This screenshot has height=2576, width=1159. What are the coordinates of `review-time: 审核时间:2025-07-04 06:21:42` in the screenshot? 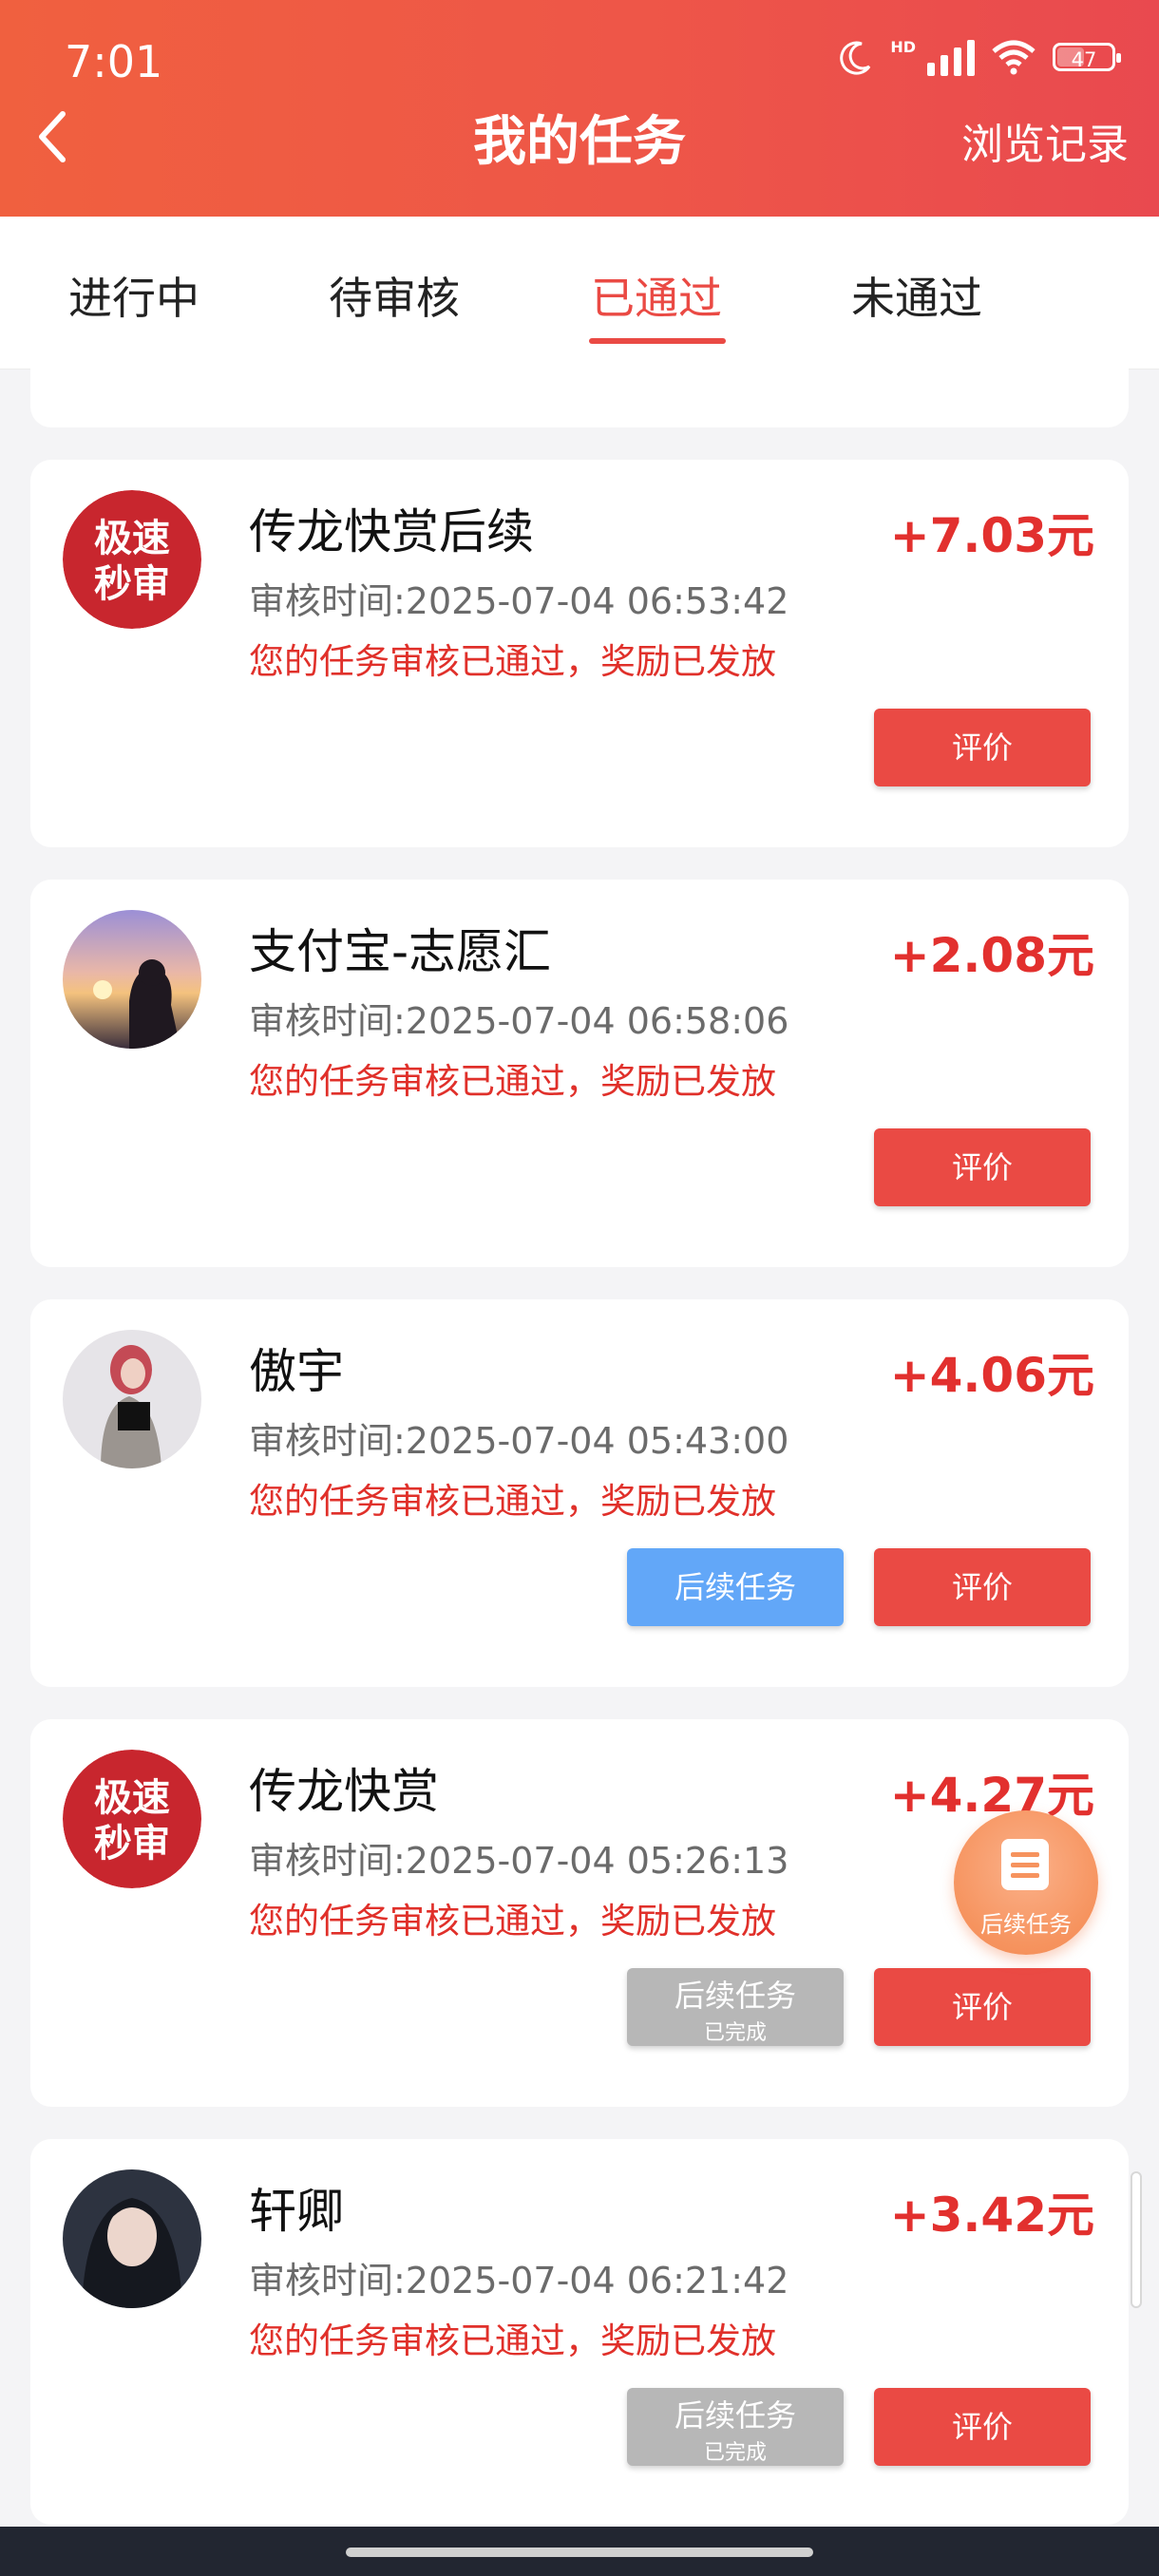 It's located at (519, 2280).